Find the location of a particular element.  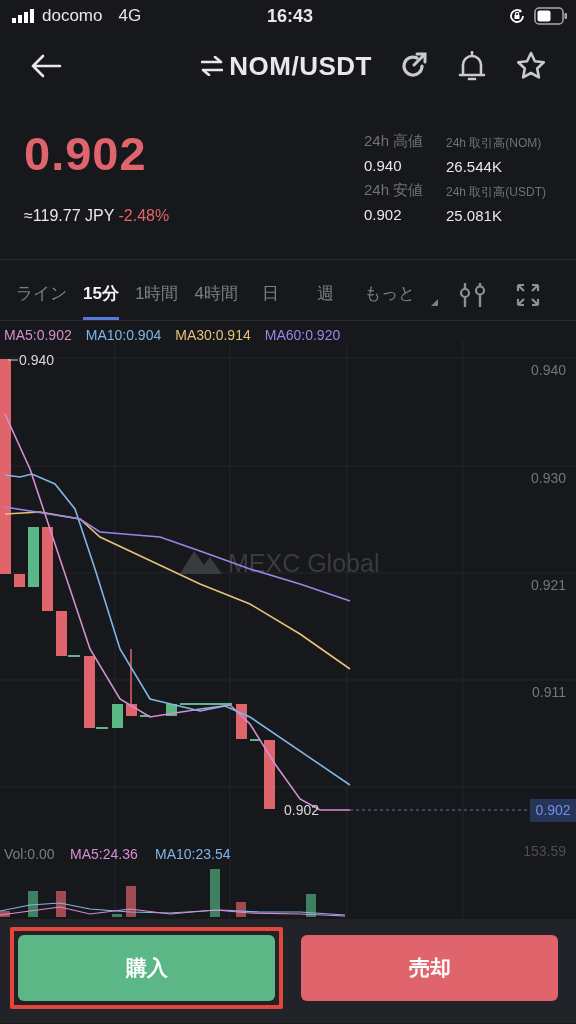

carrier-name: docomo is located at coordinates (72, 16).